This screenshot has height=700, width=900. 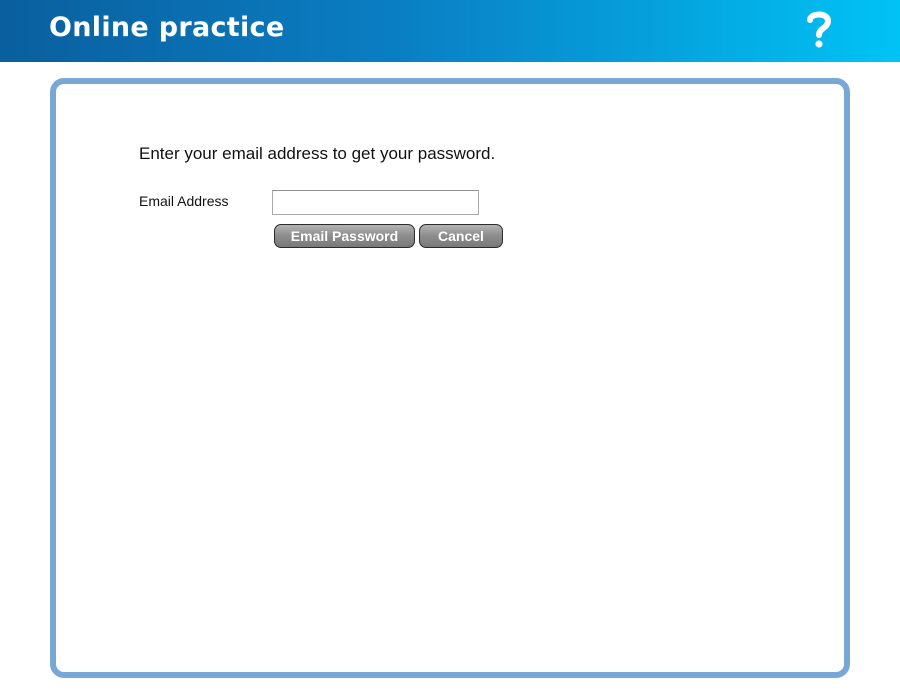 I want to click on email-address-input, so click(x=375, y=202).